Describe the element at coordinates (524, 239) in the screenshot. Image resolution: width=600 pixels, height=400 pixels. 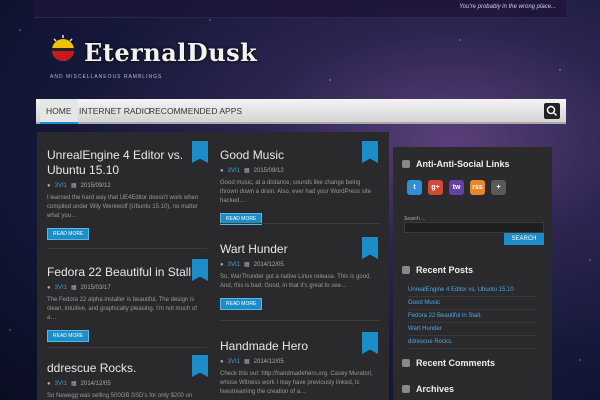
I see `search-button: SEARCH` at that location.